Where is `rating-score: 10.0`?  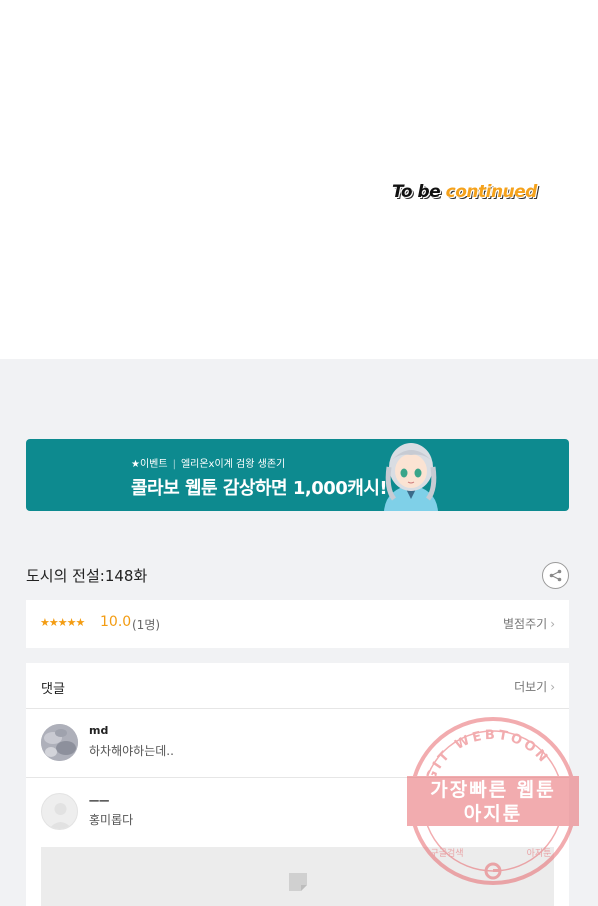 rating-score: 10.0 is located at coordinates (116, 622).